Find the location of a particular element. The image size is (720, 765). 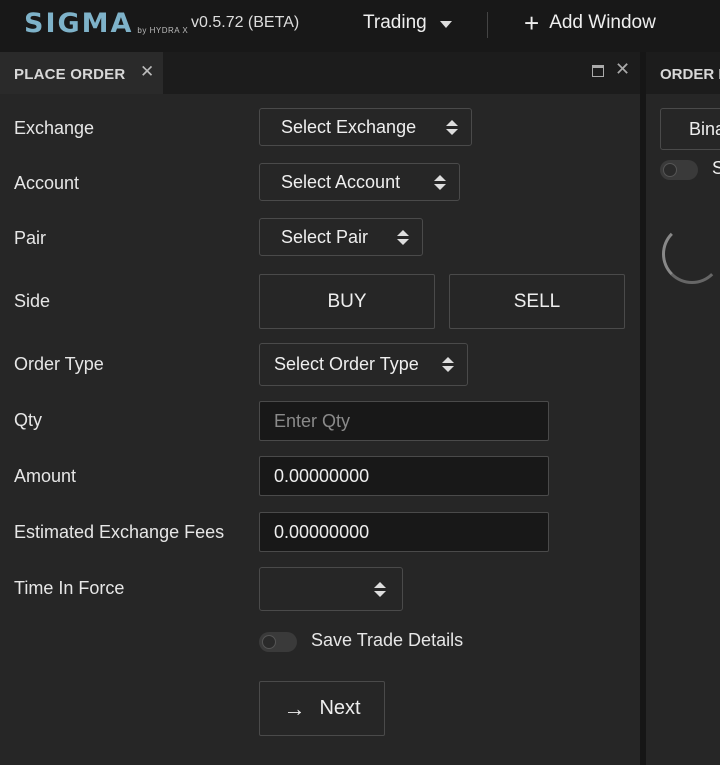

exchange-select-value: Select Exchange is located at coordinates (349, 126).